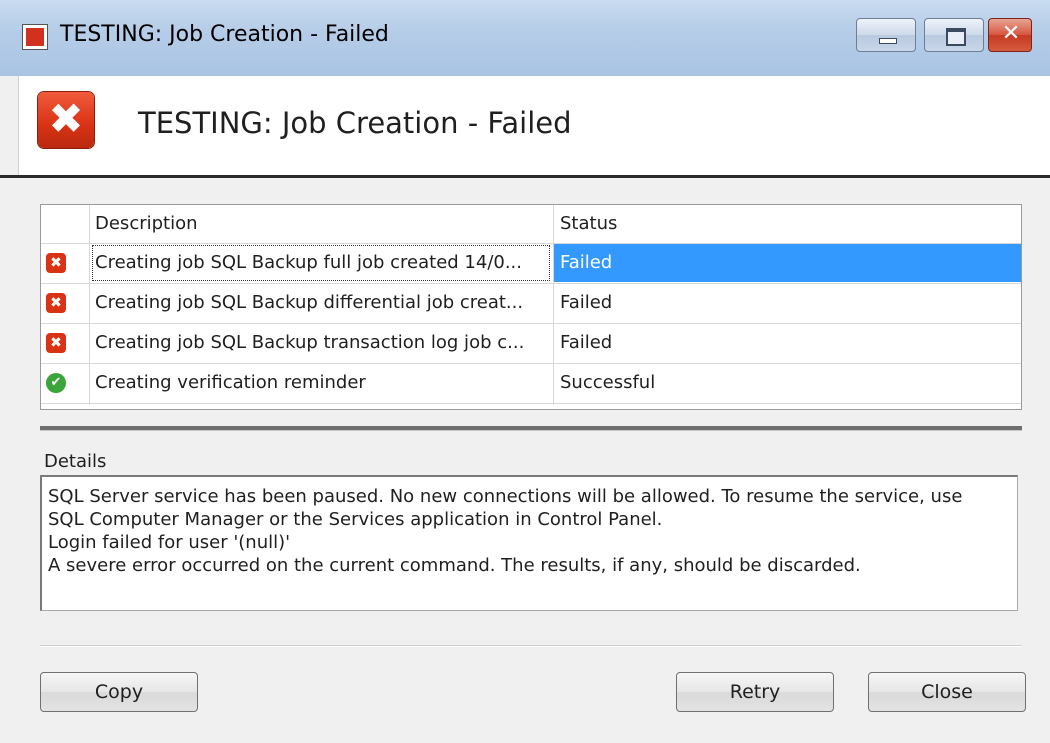 The image size is (1050, 743). What do you see at coordinates (525, 176) in the screenshot?
I see `header-divider` at bounding box center [525, 176].